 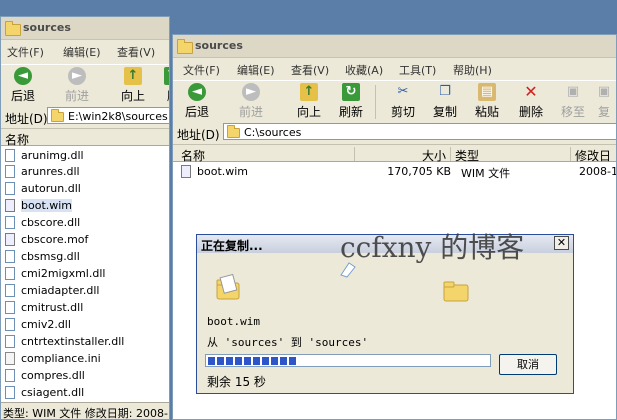 What do you see at coordinates (445, 101) in the screenshot?
I see `copy-button: ❐ 复制` at bounding box center [445, 101].